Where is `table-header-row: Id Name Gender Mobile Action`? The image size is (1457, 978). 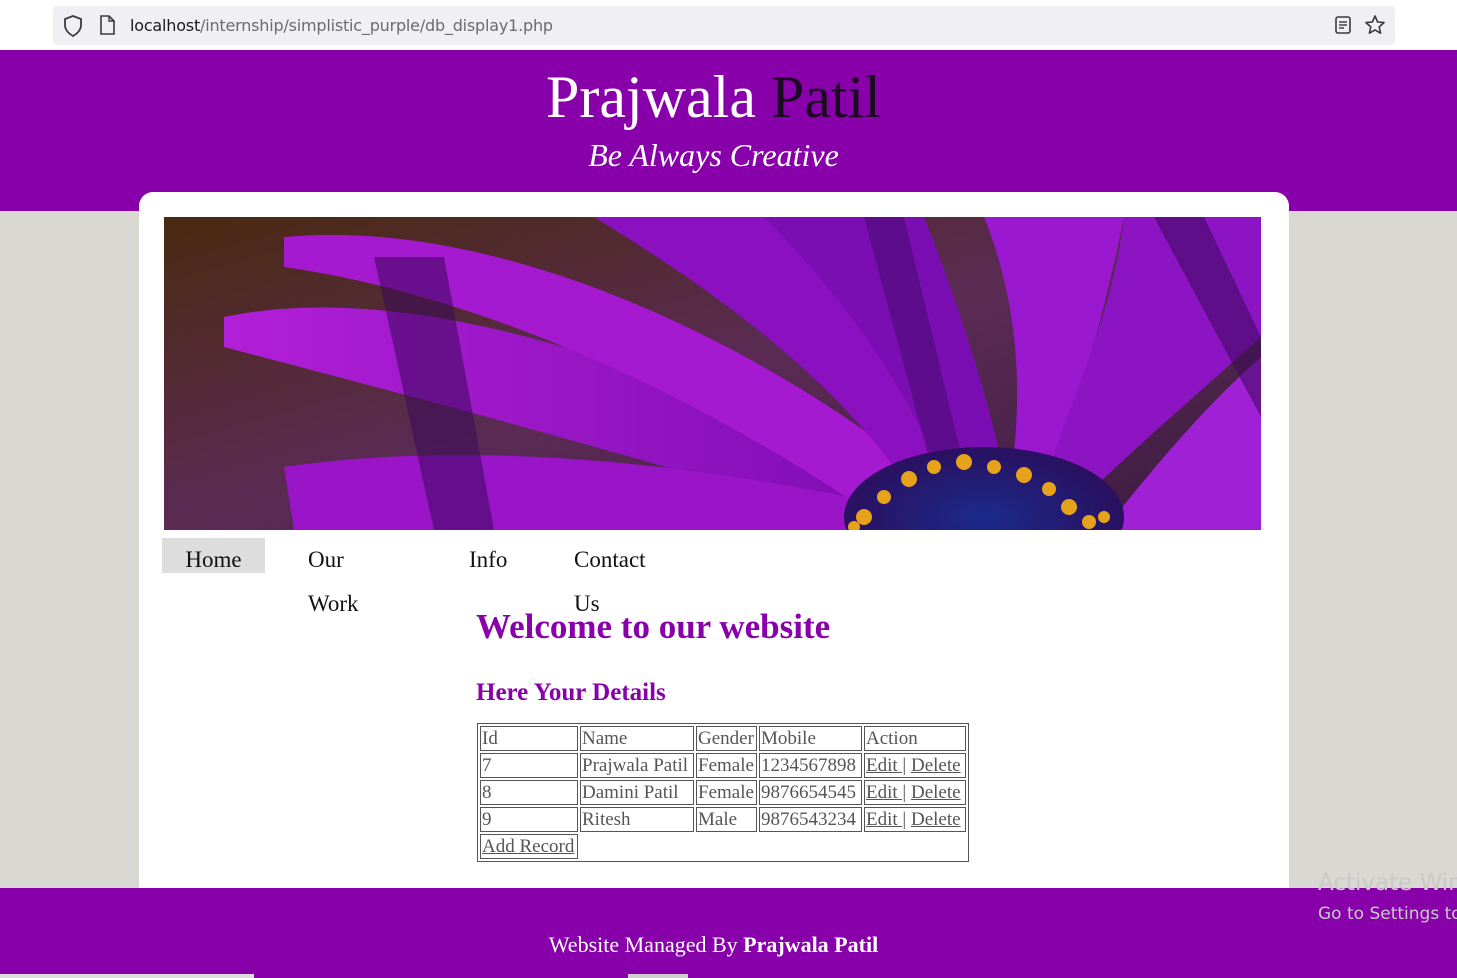 table-header-row: Id Name Gender Mobile Action is located at coordinates (723, 738).